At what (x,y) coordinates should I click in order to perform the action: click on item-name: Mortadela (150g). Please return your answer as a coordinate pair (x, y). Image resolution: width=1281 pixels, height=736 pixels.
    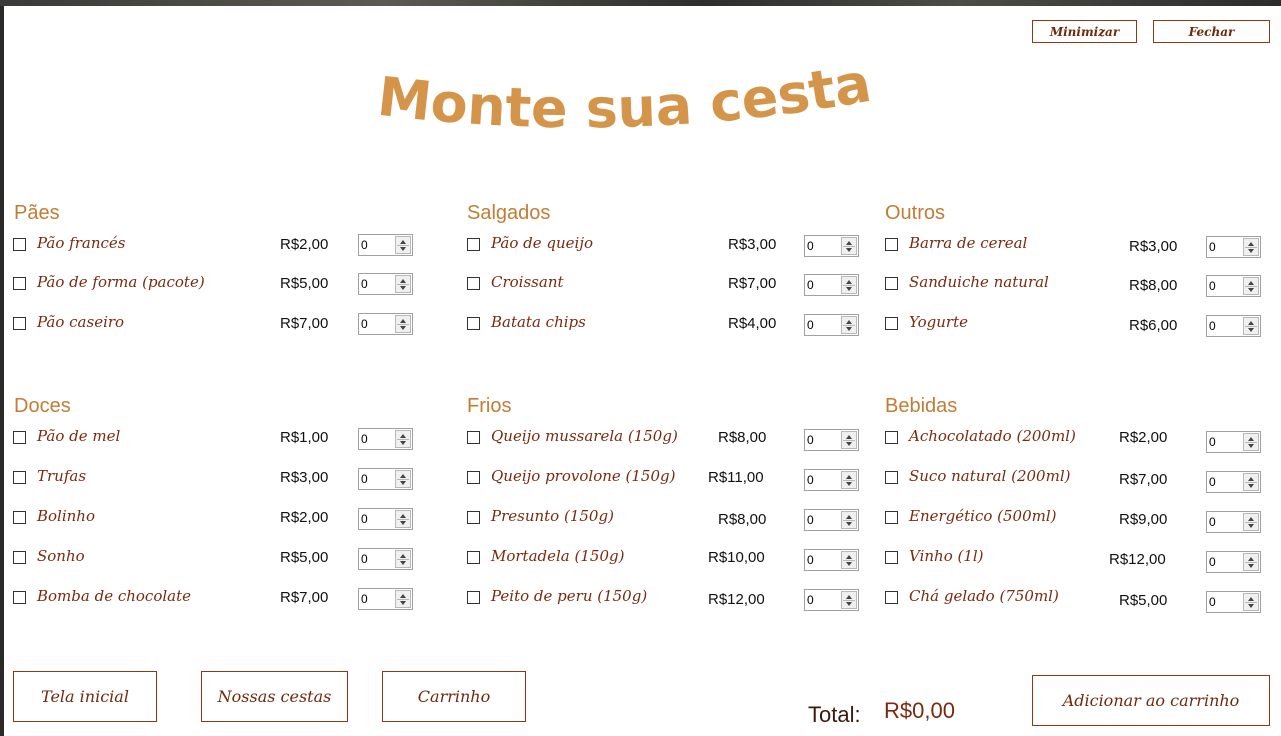
    Looking at the image, I should click on (558, 556).